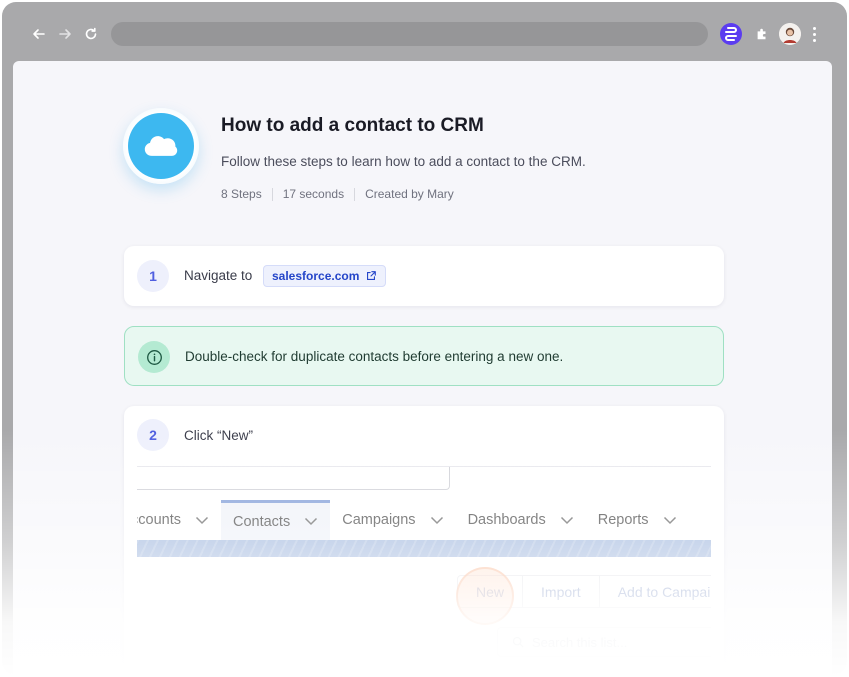  Describe the element at coordinates (409, 34) in the screenshot. I see `address-bar` at that location.